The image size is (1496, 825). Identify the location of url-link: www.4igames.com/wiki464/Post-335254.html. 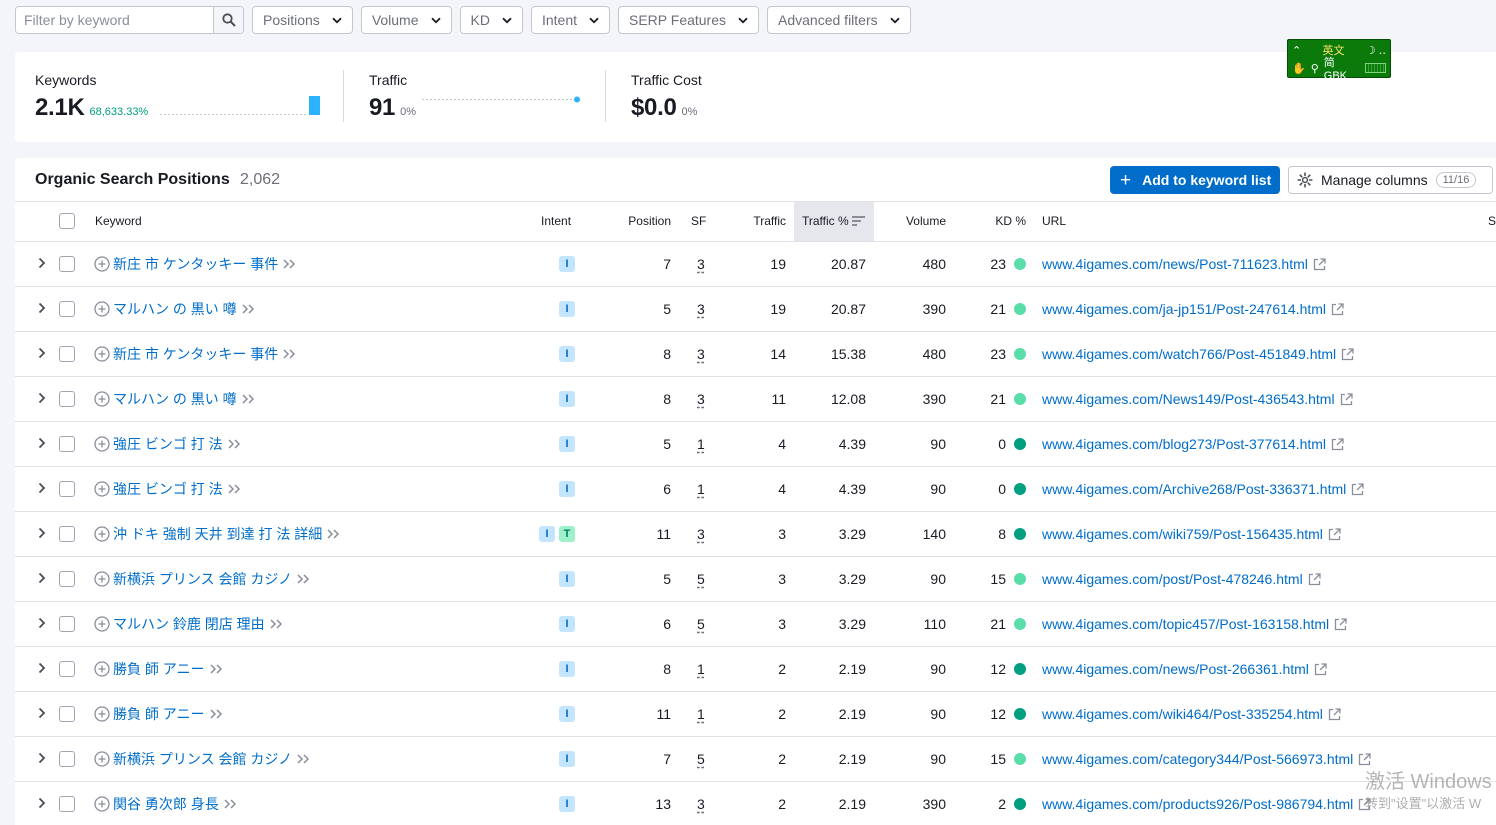
(1182, 714).